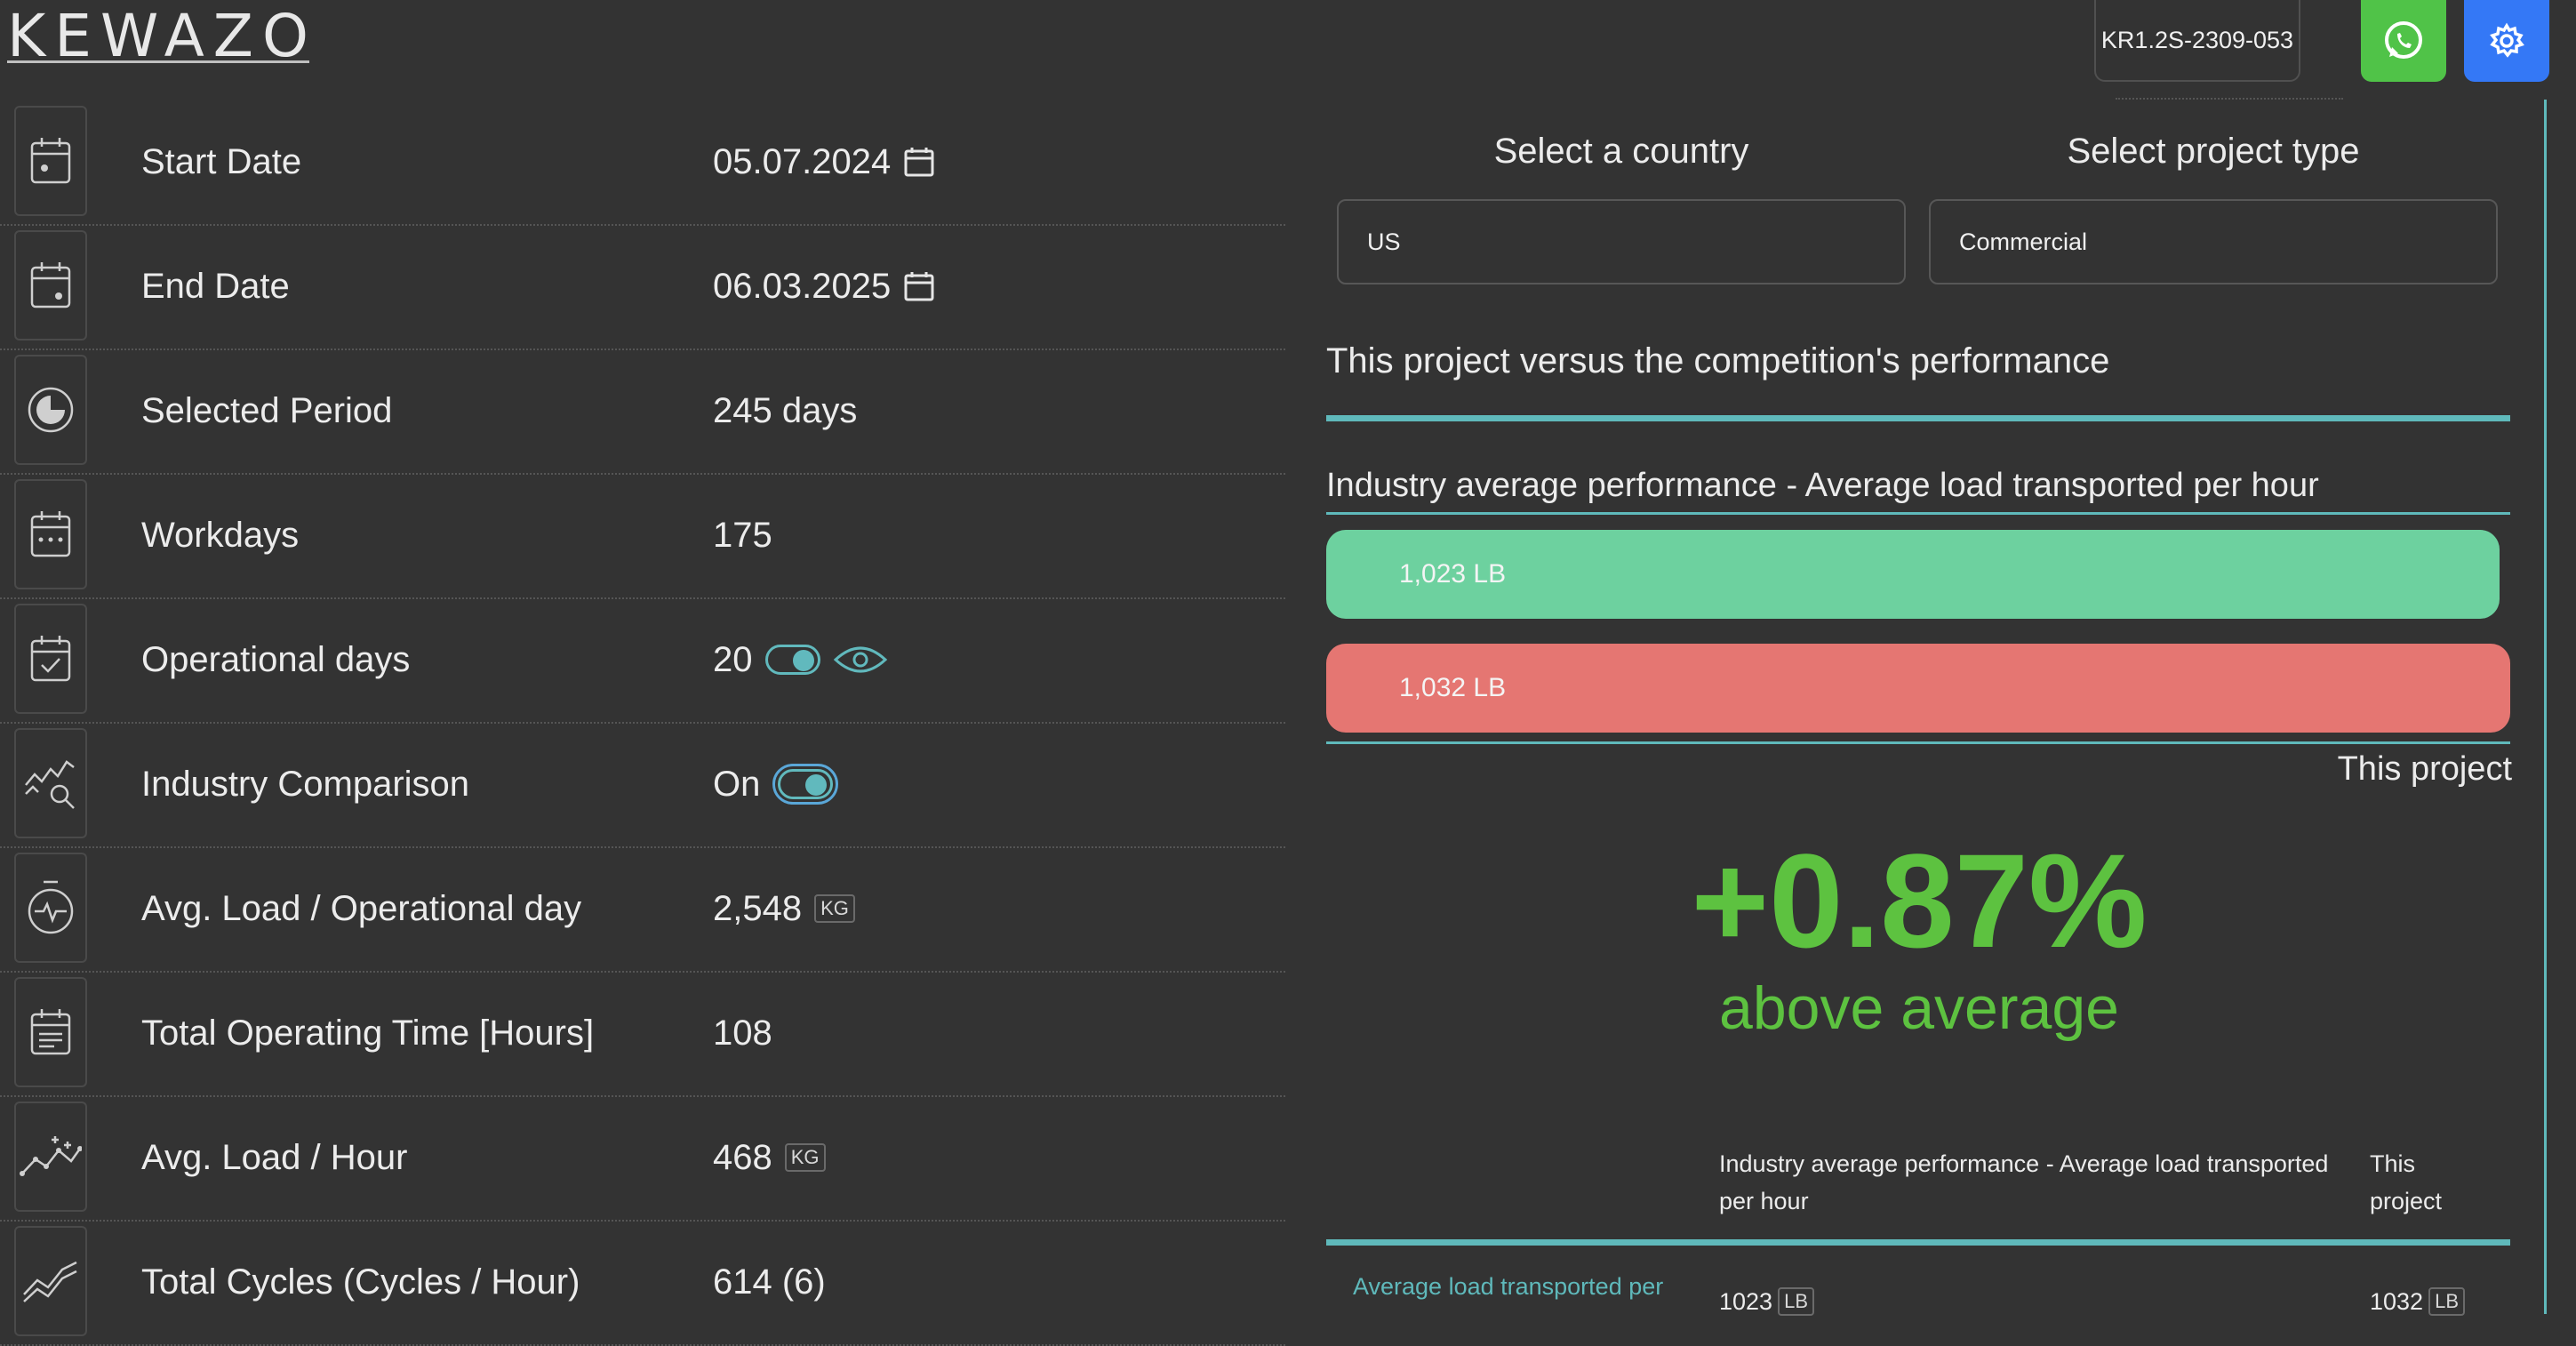 This screenshot has width=2576, height=1346. What do you see at coordinates (733, 659) in the screenshot?
I see `operational-days-value: 20` at bounding box center [733, 659].